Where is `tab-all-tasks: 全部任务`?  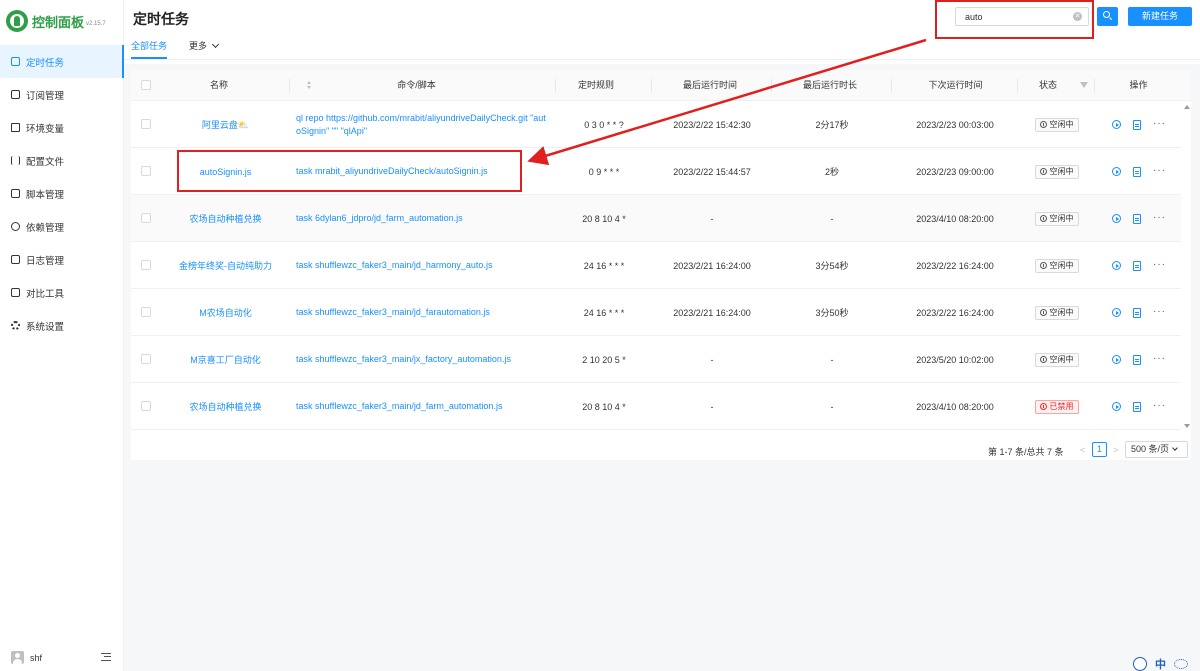
tab-all-tasks: 全部任务 is located at coordinates (149, 48).